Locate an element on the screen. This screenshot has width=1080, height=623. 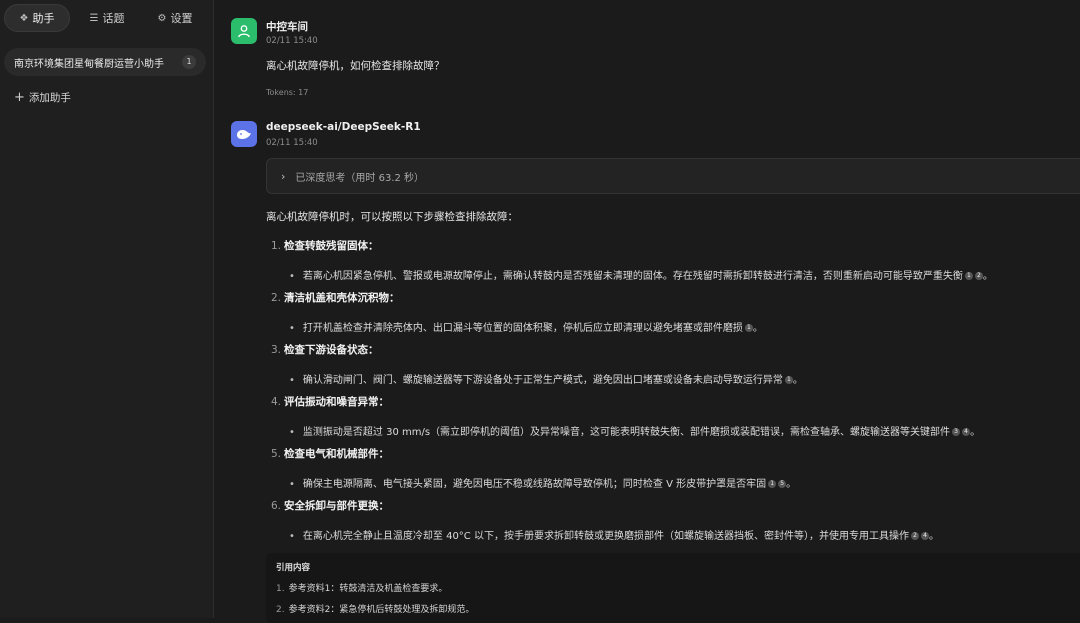
step-heading: 3. 检查下游设备状态： is located at coordinates (325, 349).